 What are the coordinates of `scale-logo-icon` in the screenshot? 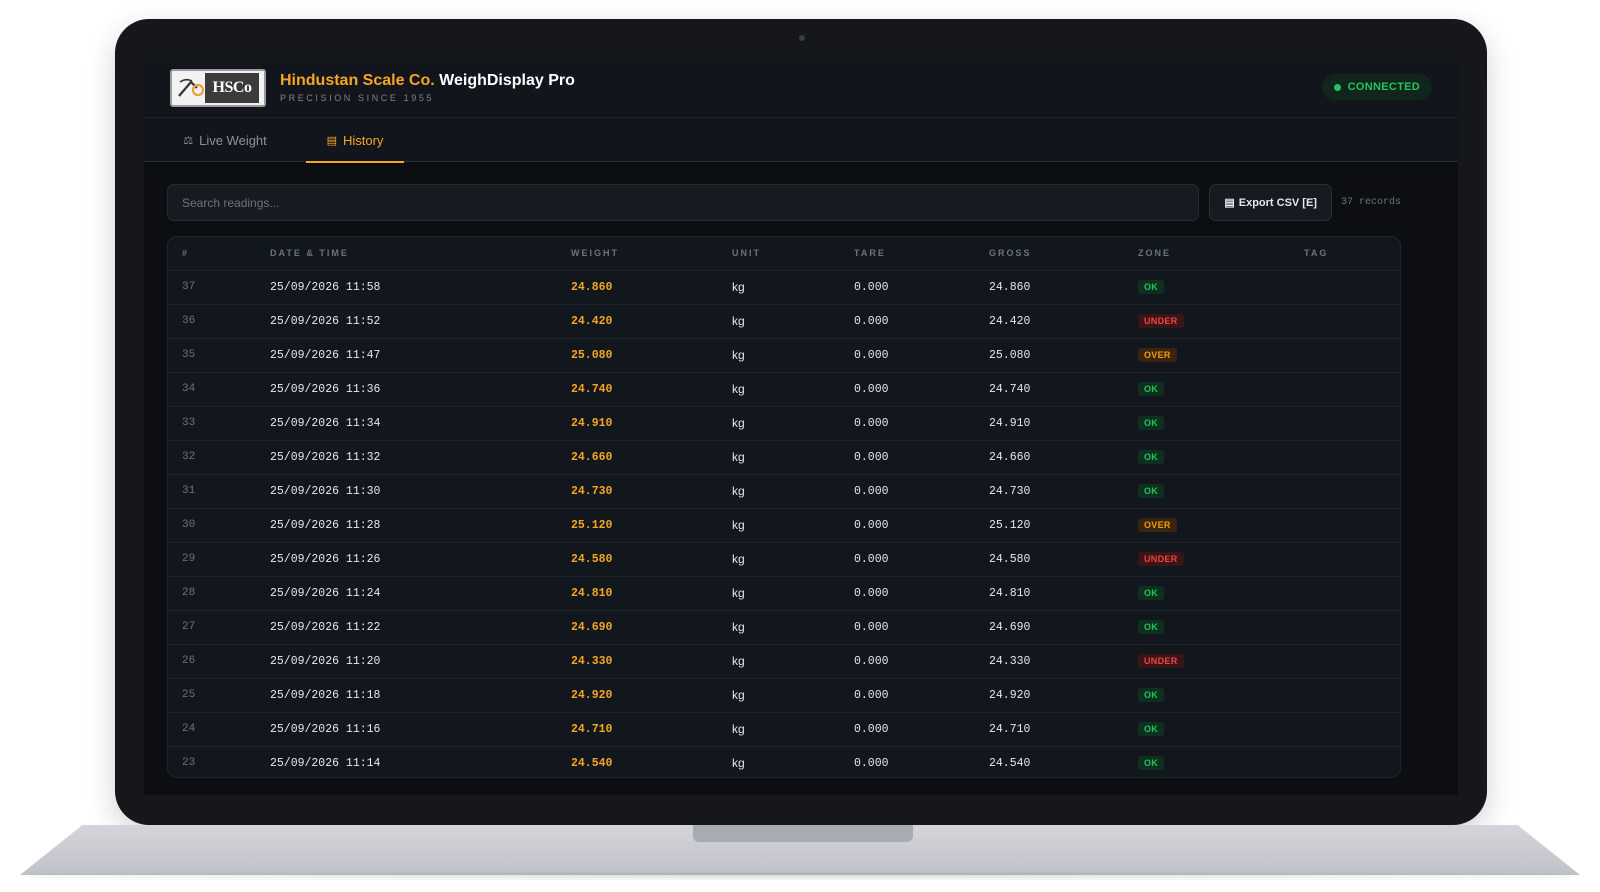 It's located at (191, 87).